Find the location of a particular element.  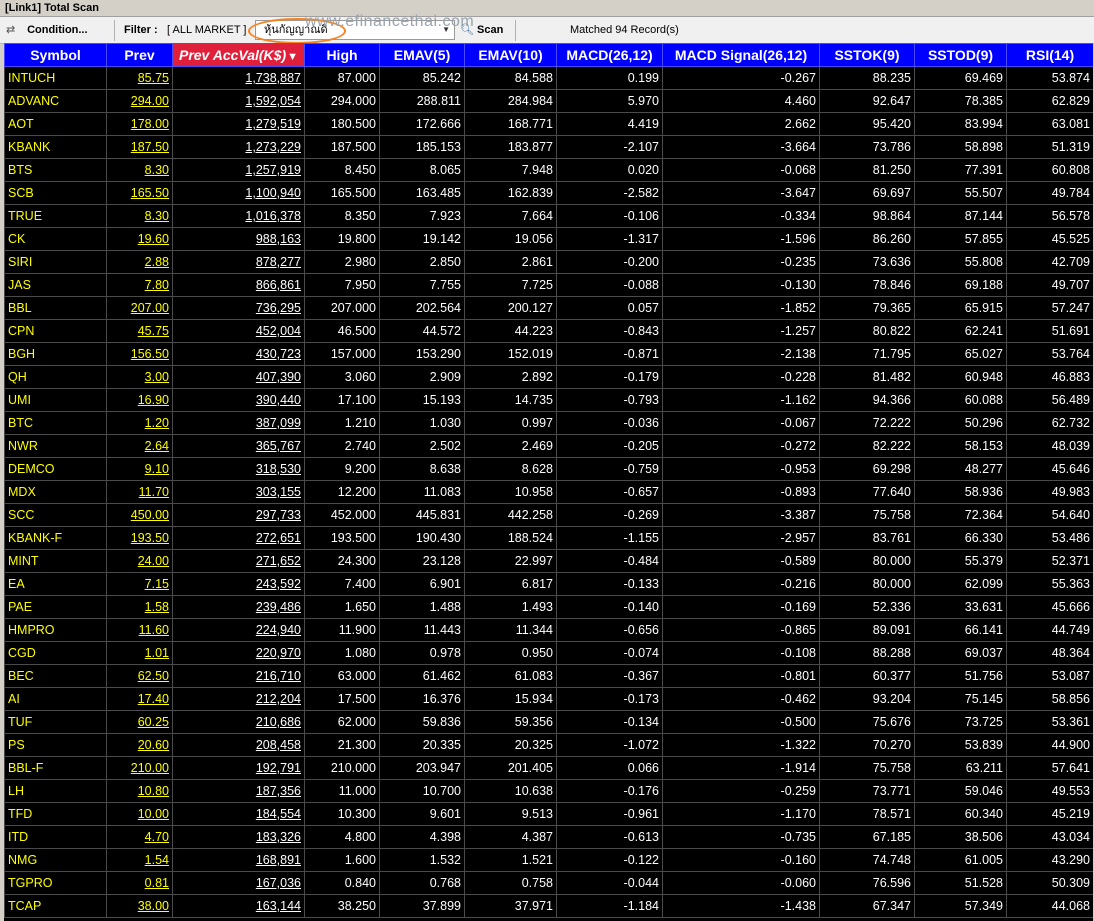

prev-cell: 165.50 is located at coordinates (139, 193).